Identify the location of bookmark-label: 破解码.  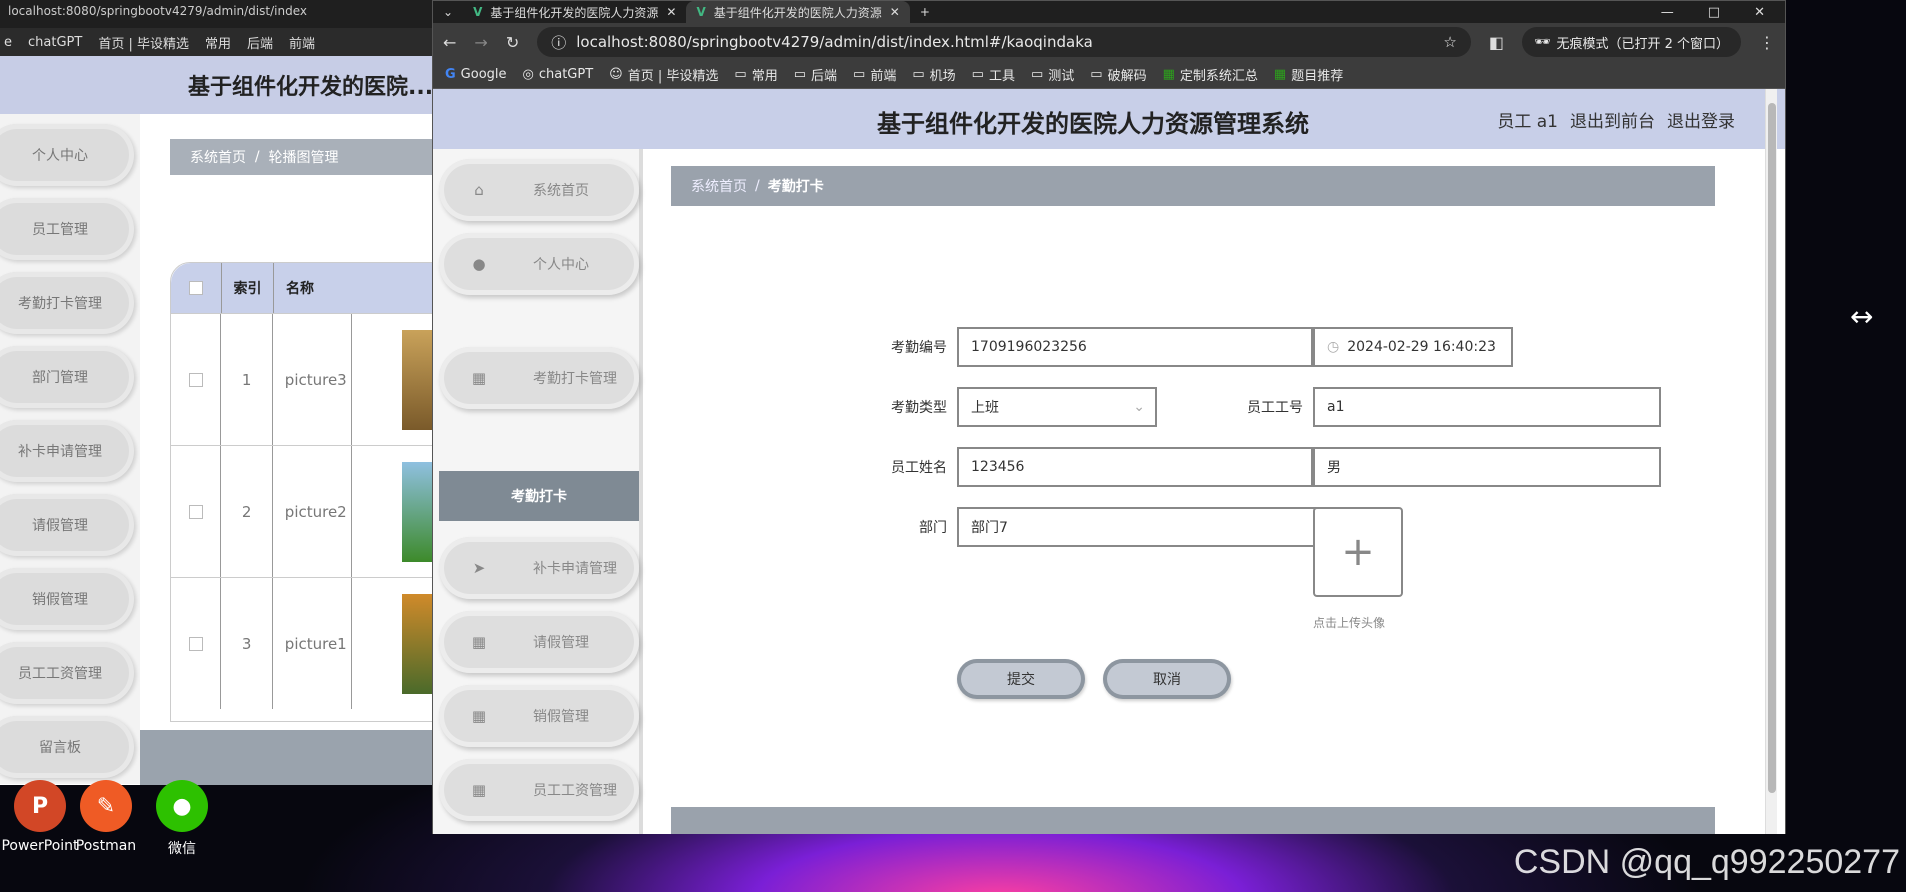
(1127, 76).